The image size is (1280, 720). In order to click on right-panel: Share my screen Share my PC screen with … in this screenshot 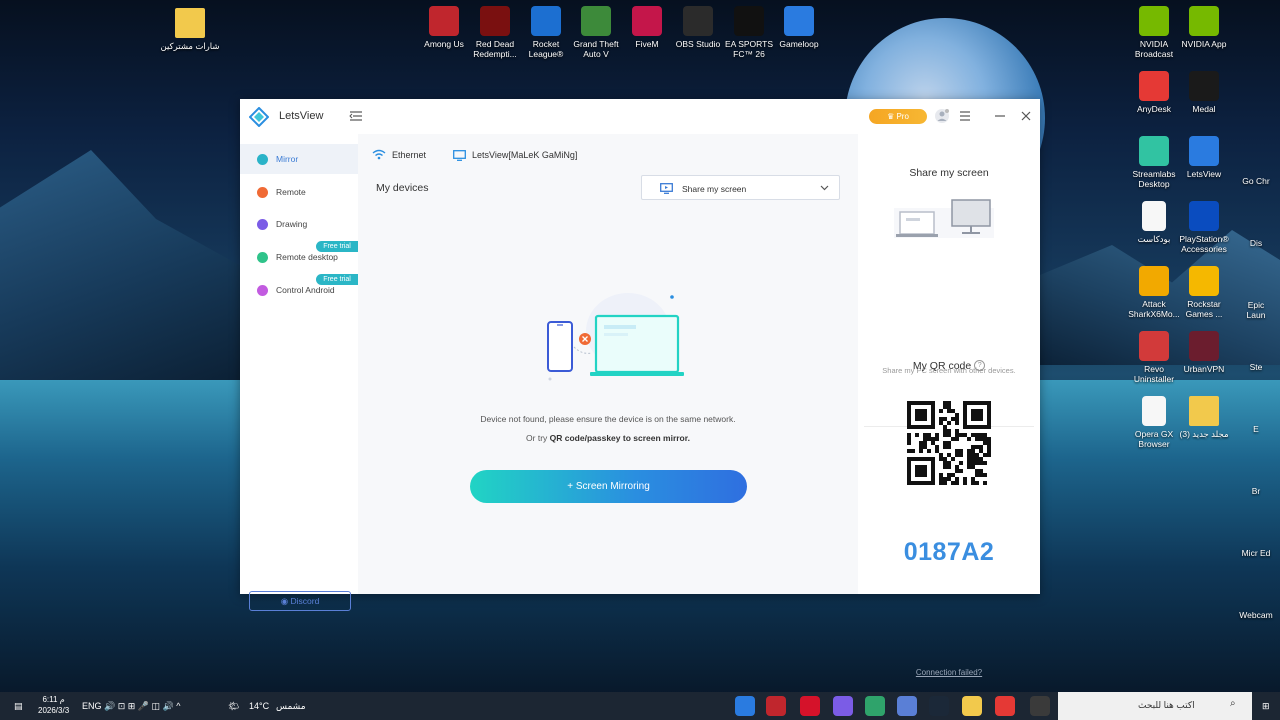, I will do `click(949, 405)`.